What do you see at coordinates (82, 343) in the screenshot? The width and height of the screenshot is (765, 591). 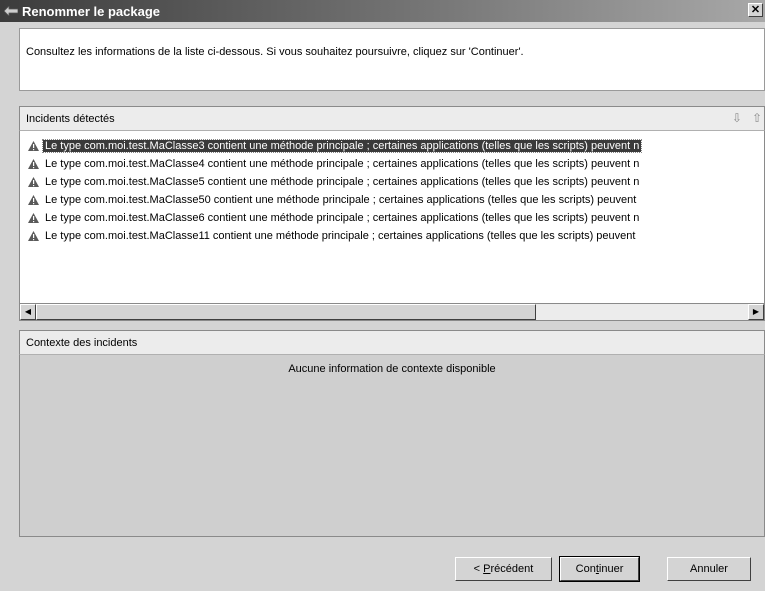 I see `context-header-label: Contexte des incidents` at bounding box center [82, 343].